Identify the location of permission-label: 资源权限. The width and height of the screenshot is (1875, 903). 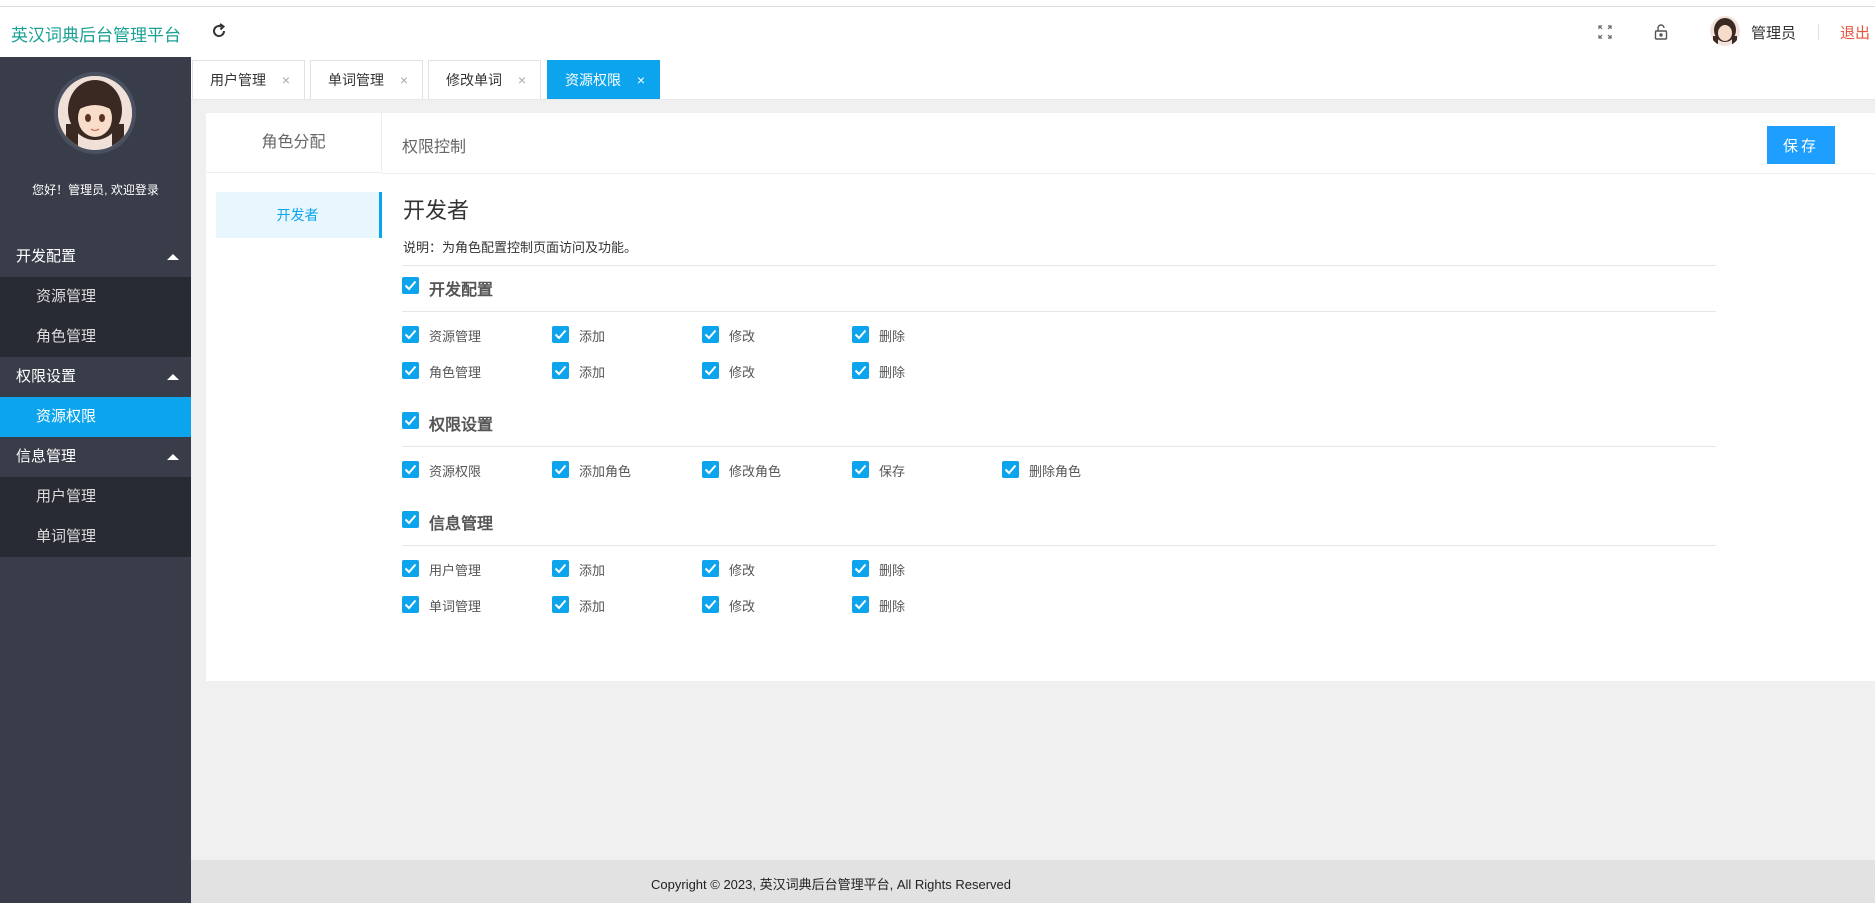
(455, 471).